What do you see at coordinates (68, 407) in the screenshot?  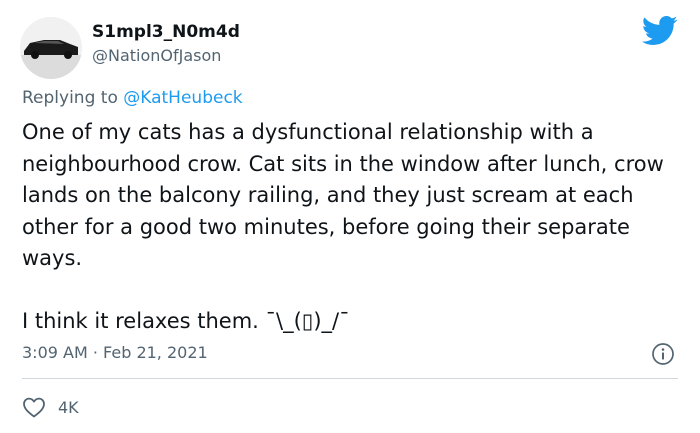 I see `like-count: 4K` at bounding box center [68, 407].